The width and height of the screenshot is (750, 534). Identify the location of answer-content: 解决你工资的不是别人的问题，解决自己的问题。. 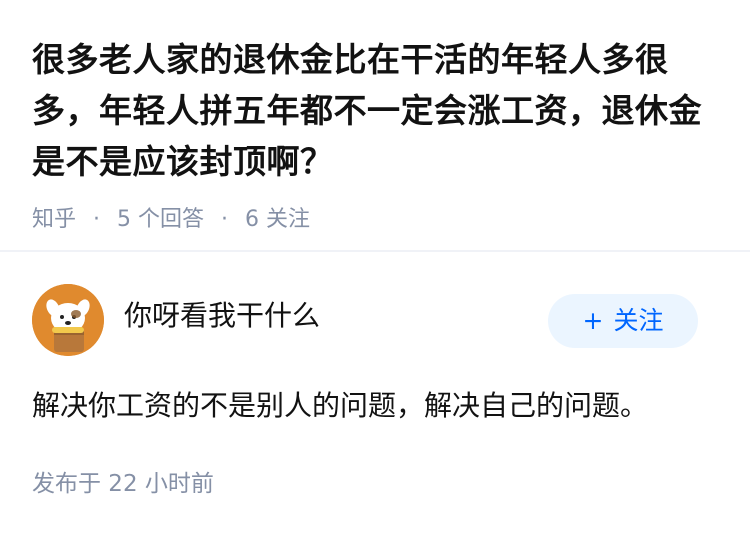
(377, 406).